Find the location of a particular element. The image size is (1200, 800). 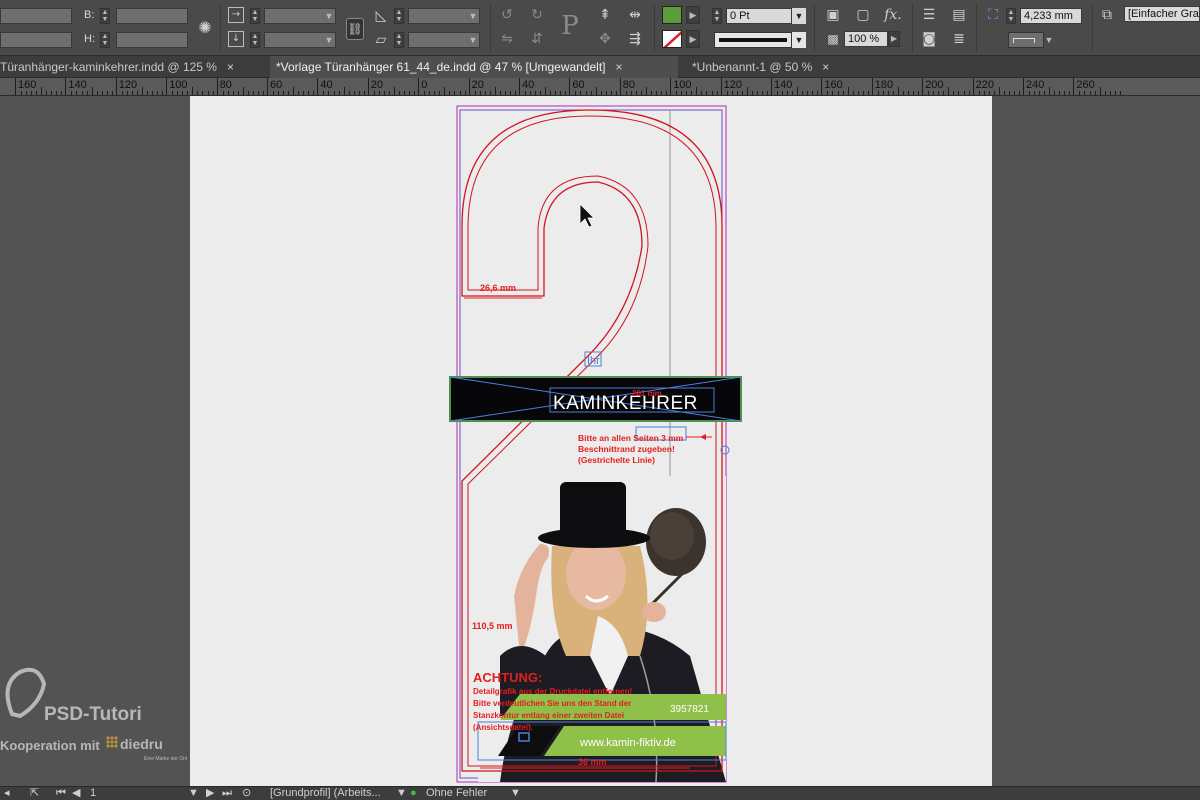

x-position-field is located at coordinates (36, 16).